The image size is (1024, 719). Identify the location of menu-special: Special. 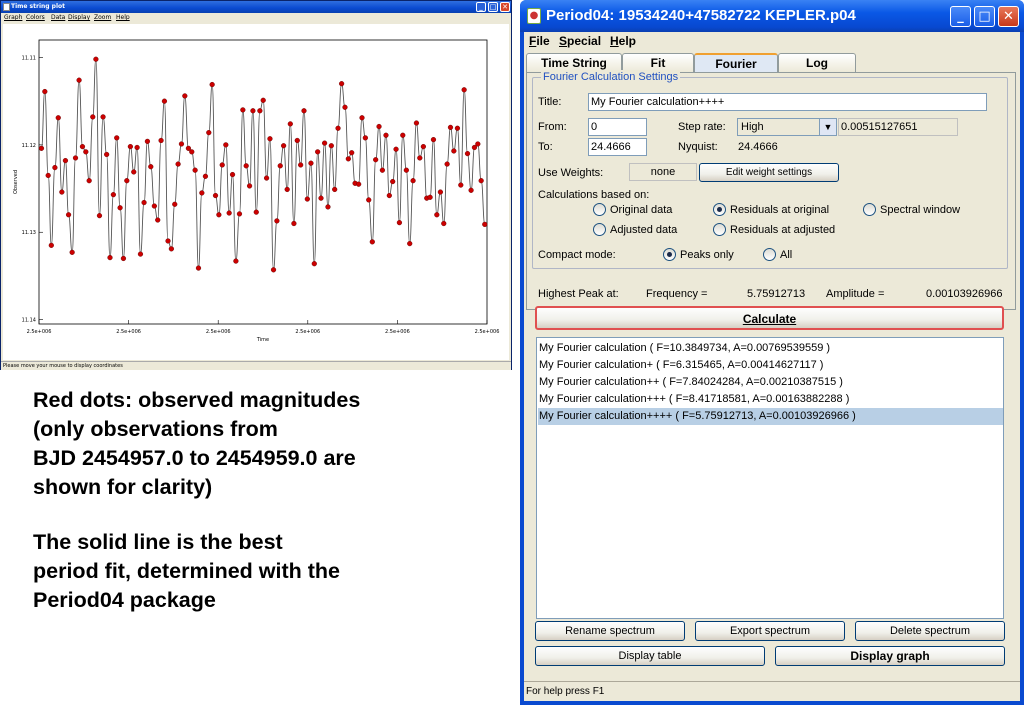
(580, 41).